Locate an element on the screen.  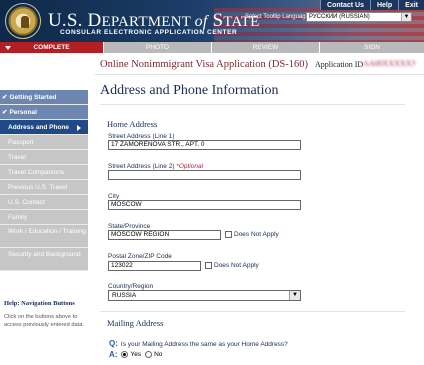
zip-input: 123022 is located at coordinates (154, 266).